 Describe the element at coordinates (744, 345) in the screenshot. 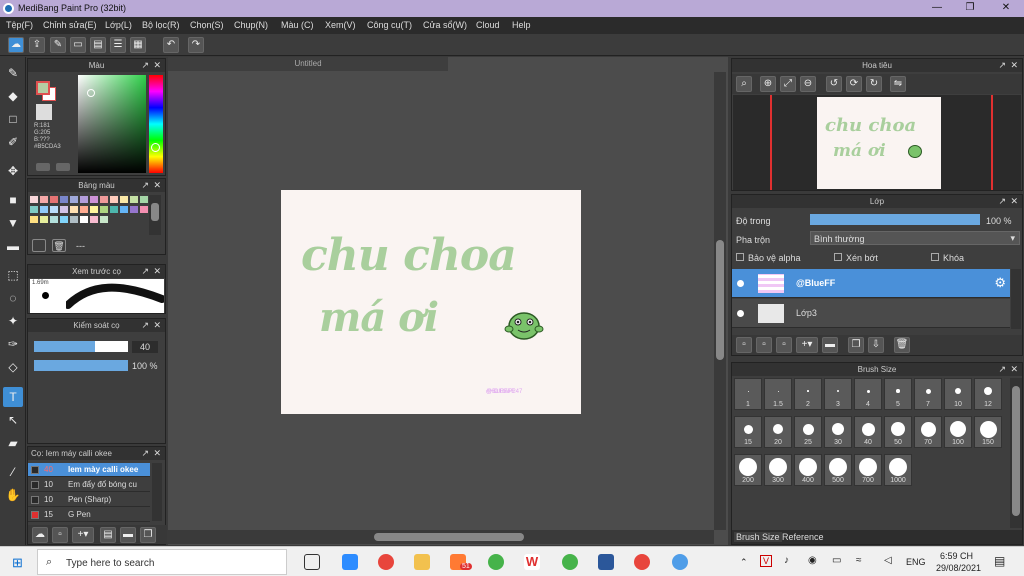

I see `new-layer-icon: ▫` at that location.